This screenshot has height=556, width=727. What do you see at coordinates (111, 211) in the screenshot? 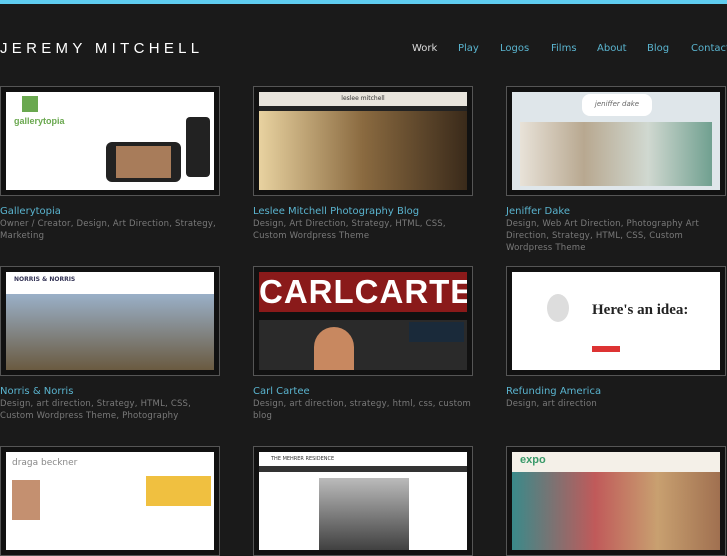
I see `project-title: Gallerytopia` at bounding box center [111, 211].